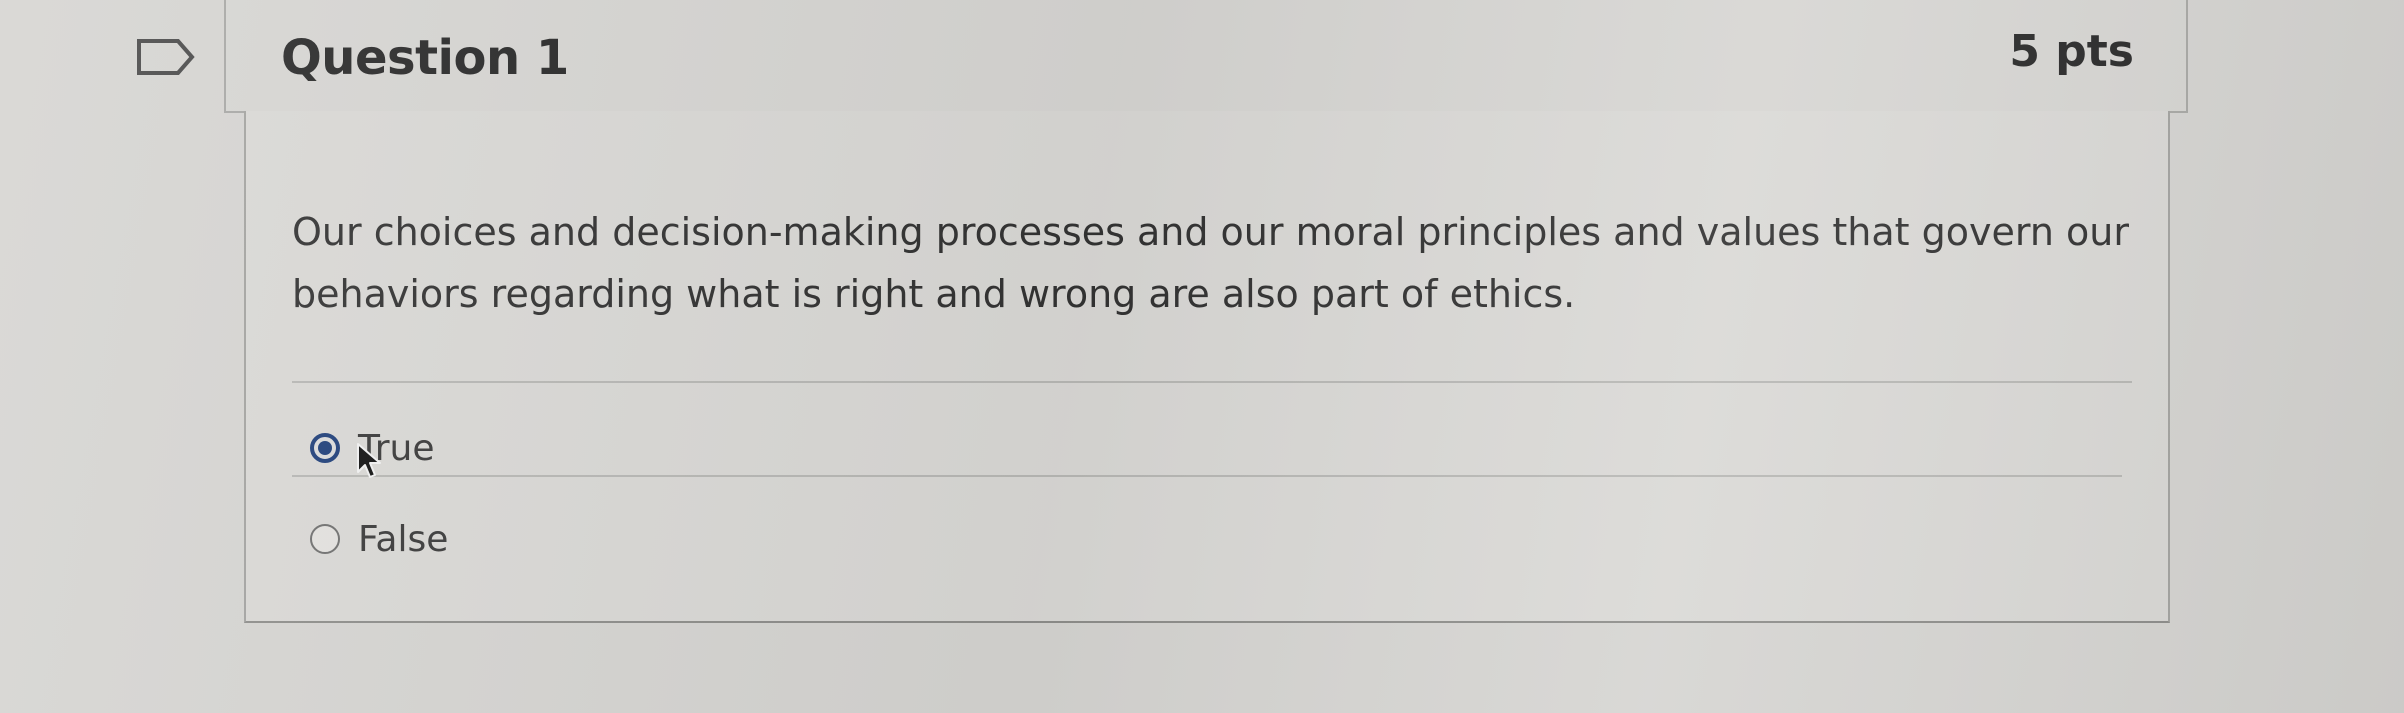  Describe the element at coordinates (166, 57) in the screenshot. I see `flag-question-icon` at that location.